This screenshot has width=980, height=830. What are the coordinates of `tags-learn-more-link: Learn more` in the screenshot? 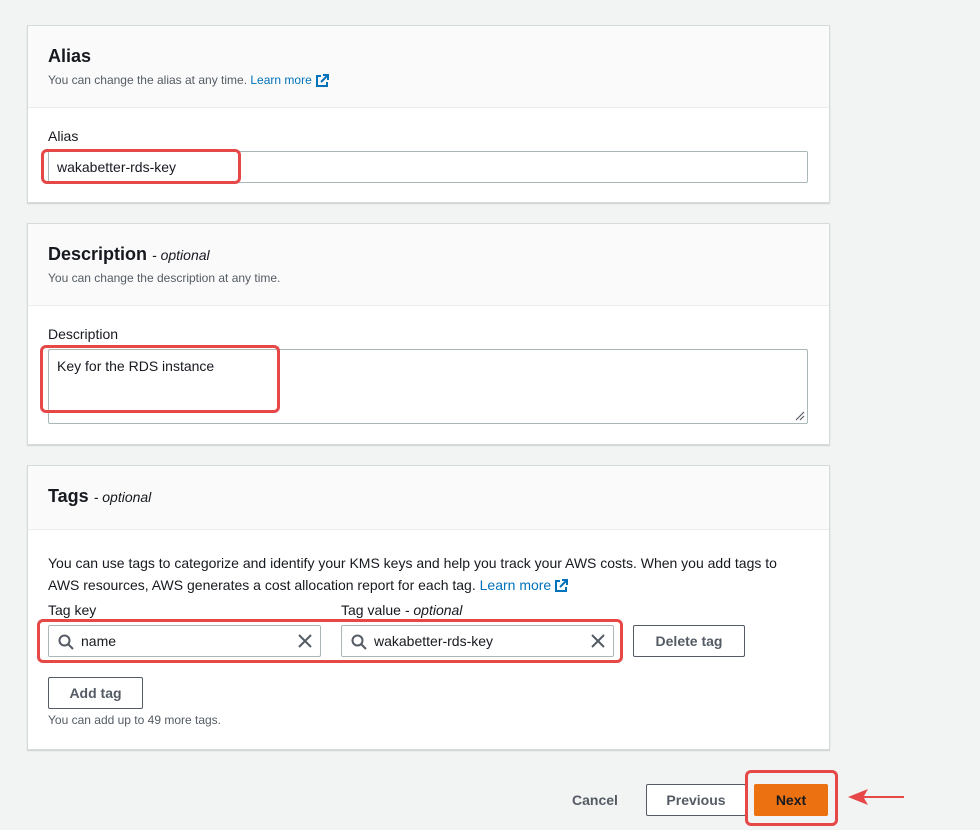 It's located at (524, 585).